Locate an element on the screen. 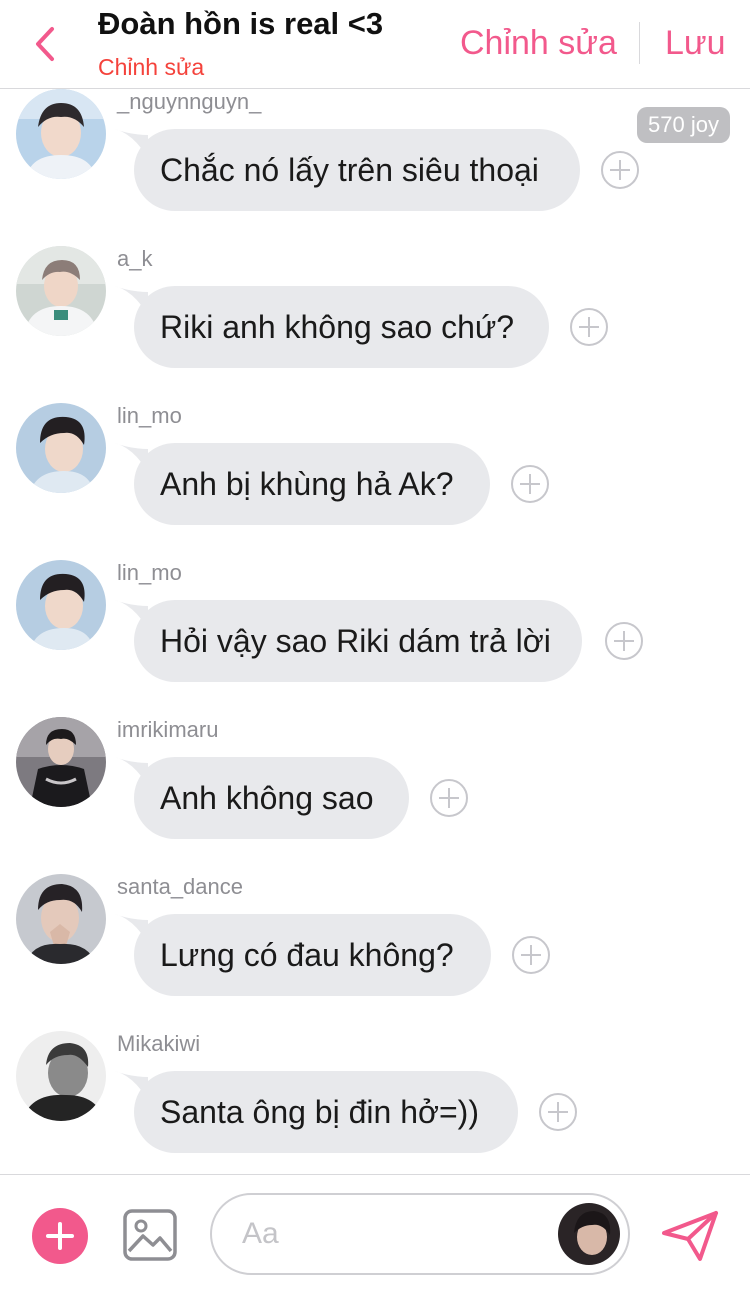 This screenshot has height=1295, width=750. username: _nguynnguyn_ is located at coordinates (189, 101).